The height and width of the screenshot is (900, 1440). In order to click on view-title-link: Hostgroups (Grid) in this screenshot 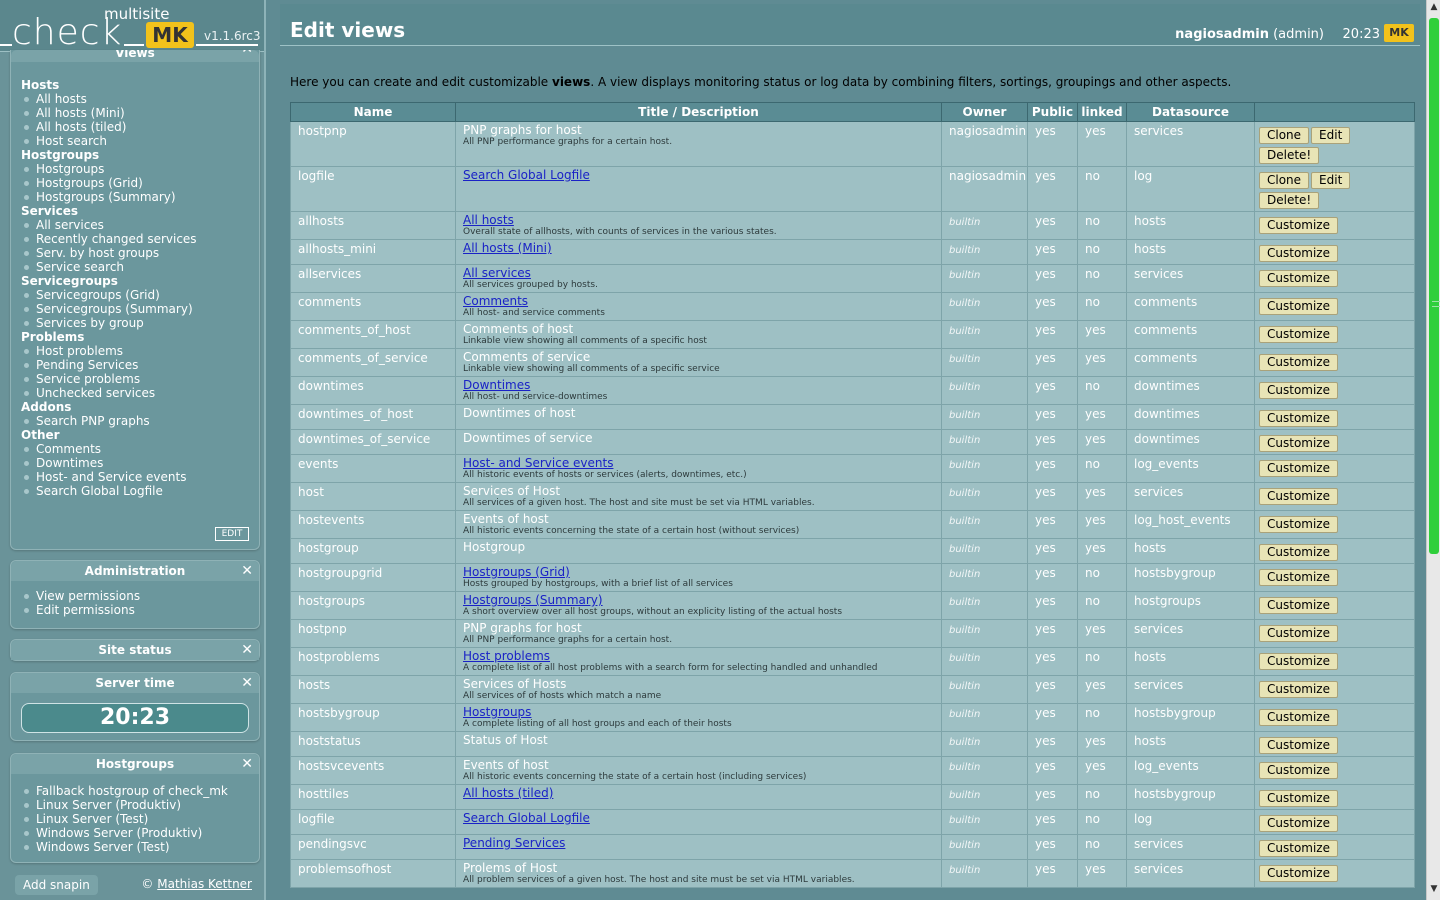, I will do `click(698, 572)`.